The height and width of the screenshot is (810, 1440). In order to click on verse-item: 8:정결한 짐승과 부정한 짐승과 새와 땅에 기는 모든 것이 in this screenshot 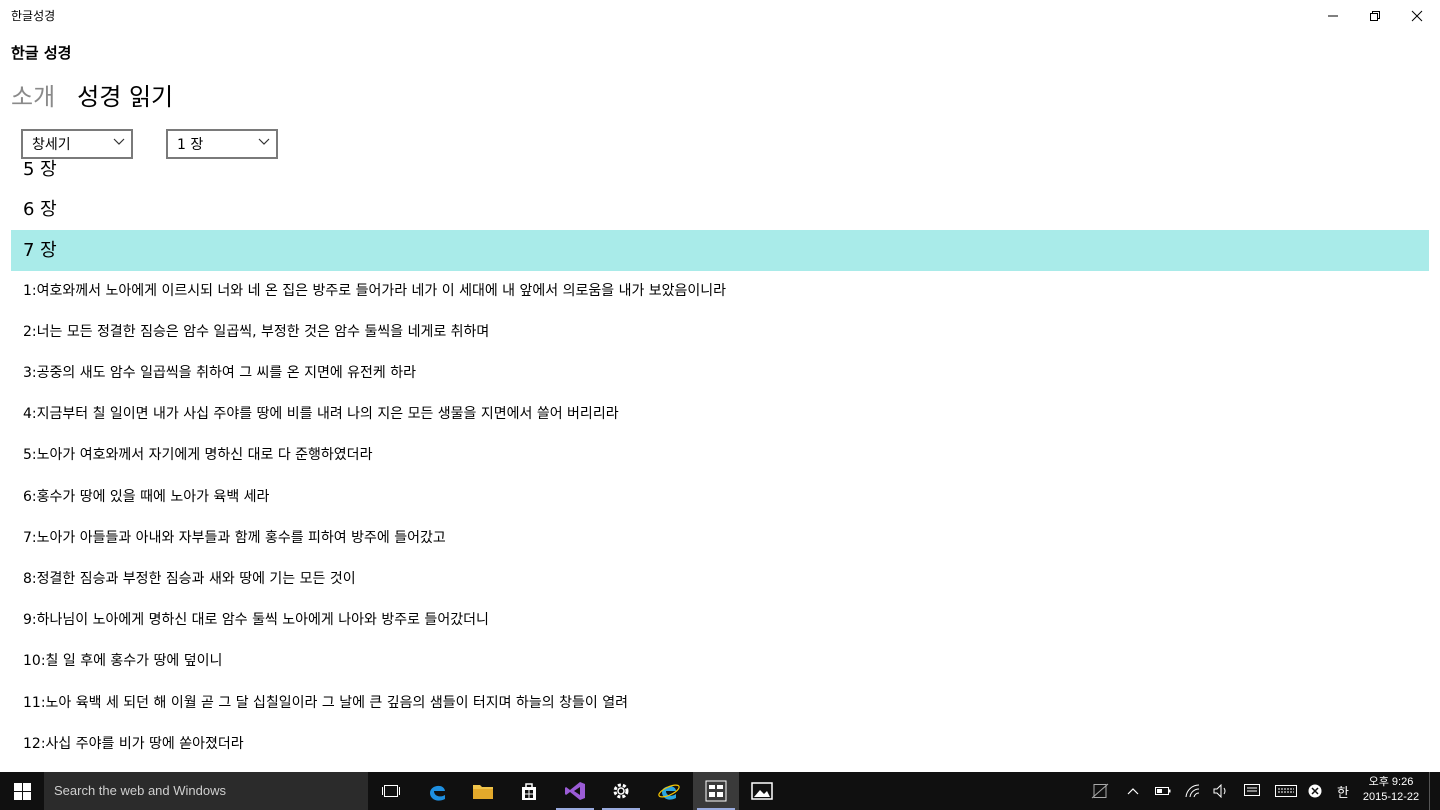, I will do `click(189, 579)`.